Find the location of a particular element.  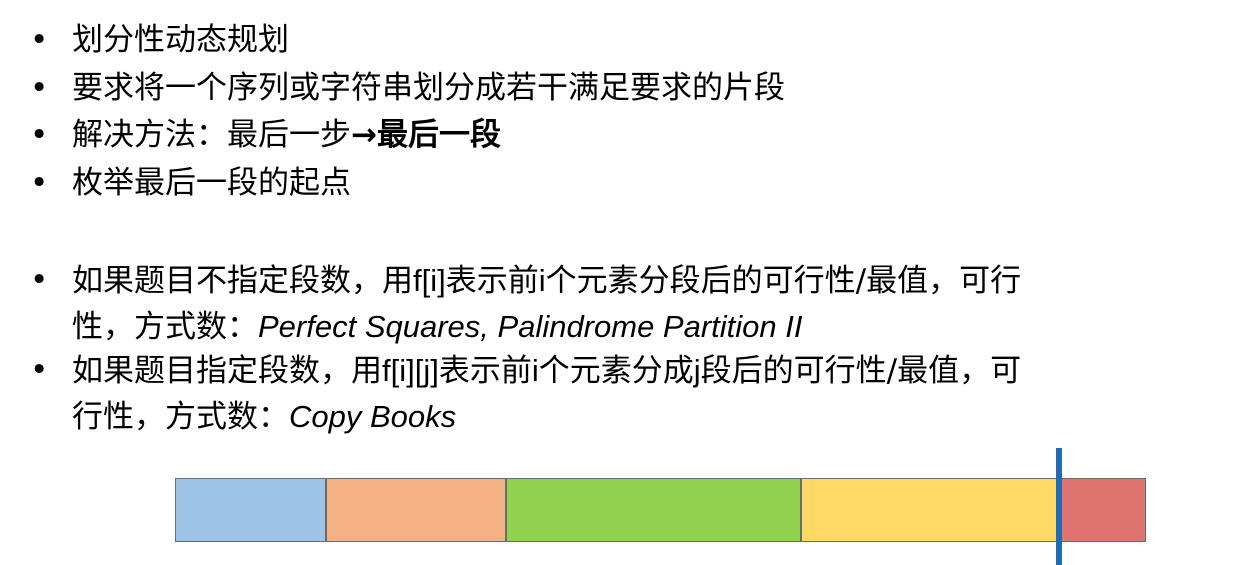

text-run: 如果题目不指定段数，用 is located at coordinates (242, 281).